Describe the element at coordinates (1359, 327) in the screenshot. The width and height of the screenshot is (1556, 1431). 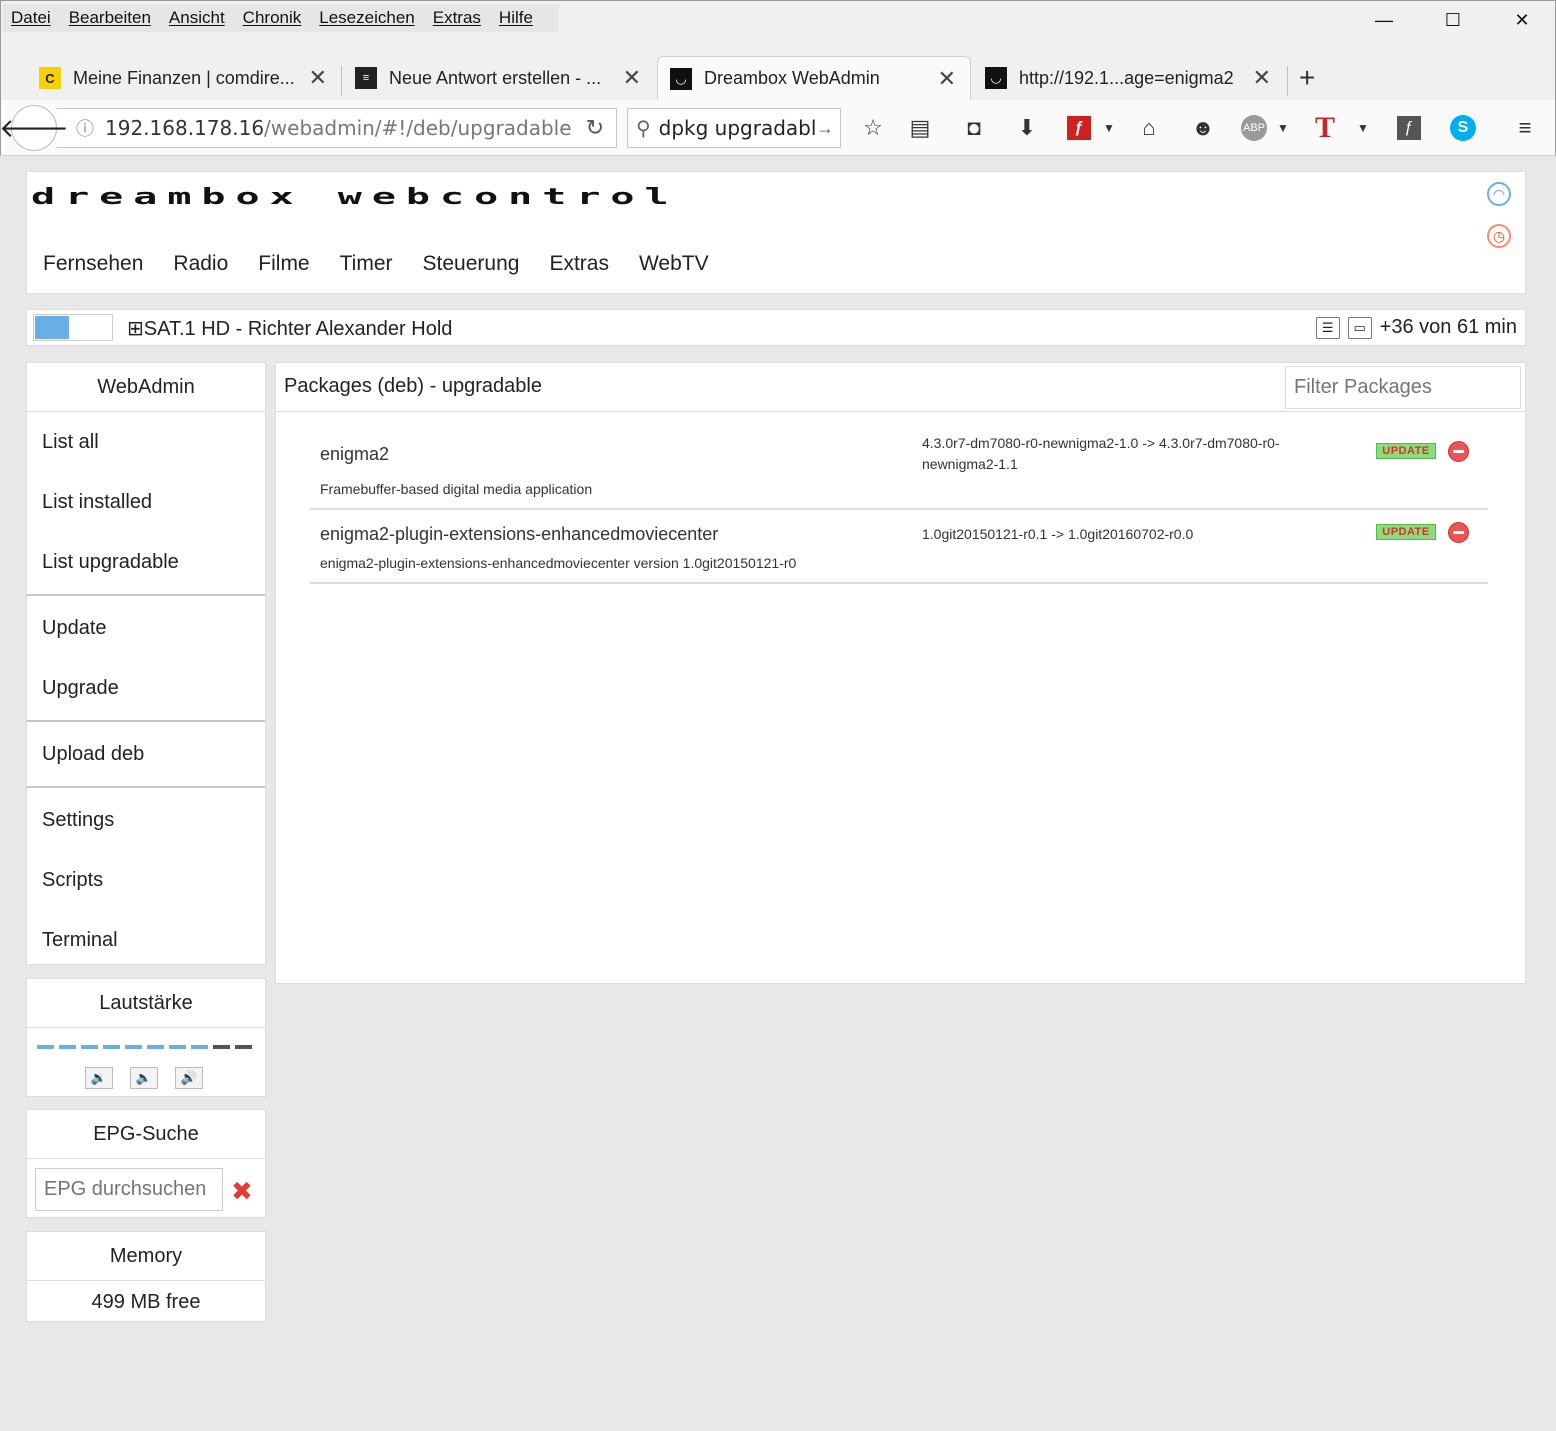
I see `screen-icon: ▭` at that location.